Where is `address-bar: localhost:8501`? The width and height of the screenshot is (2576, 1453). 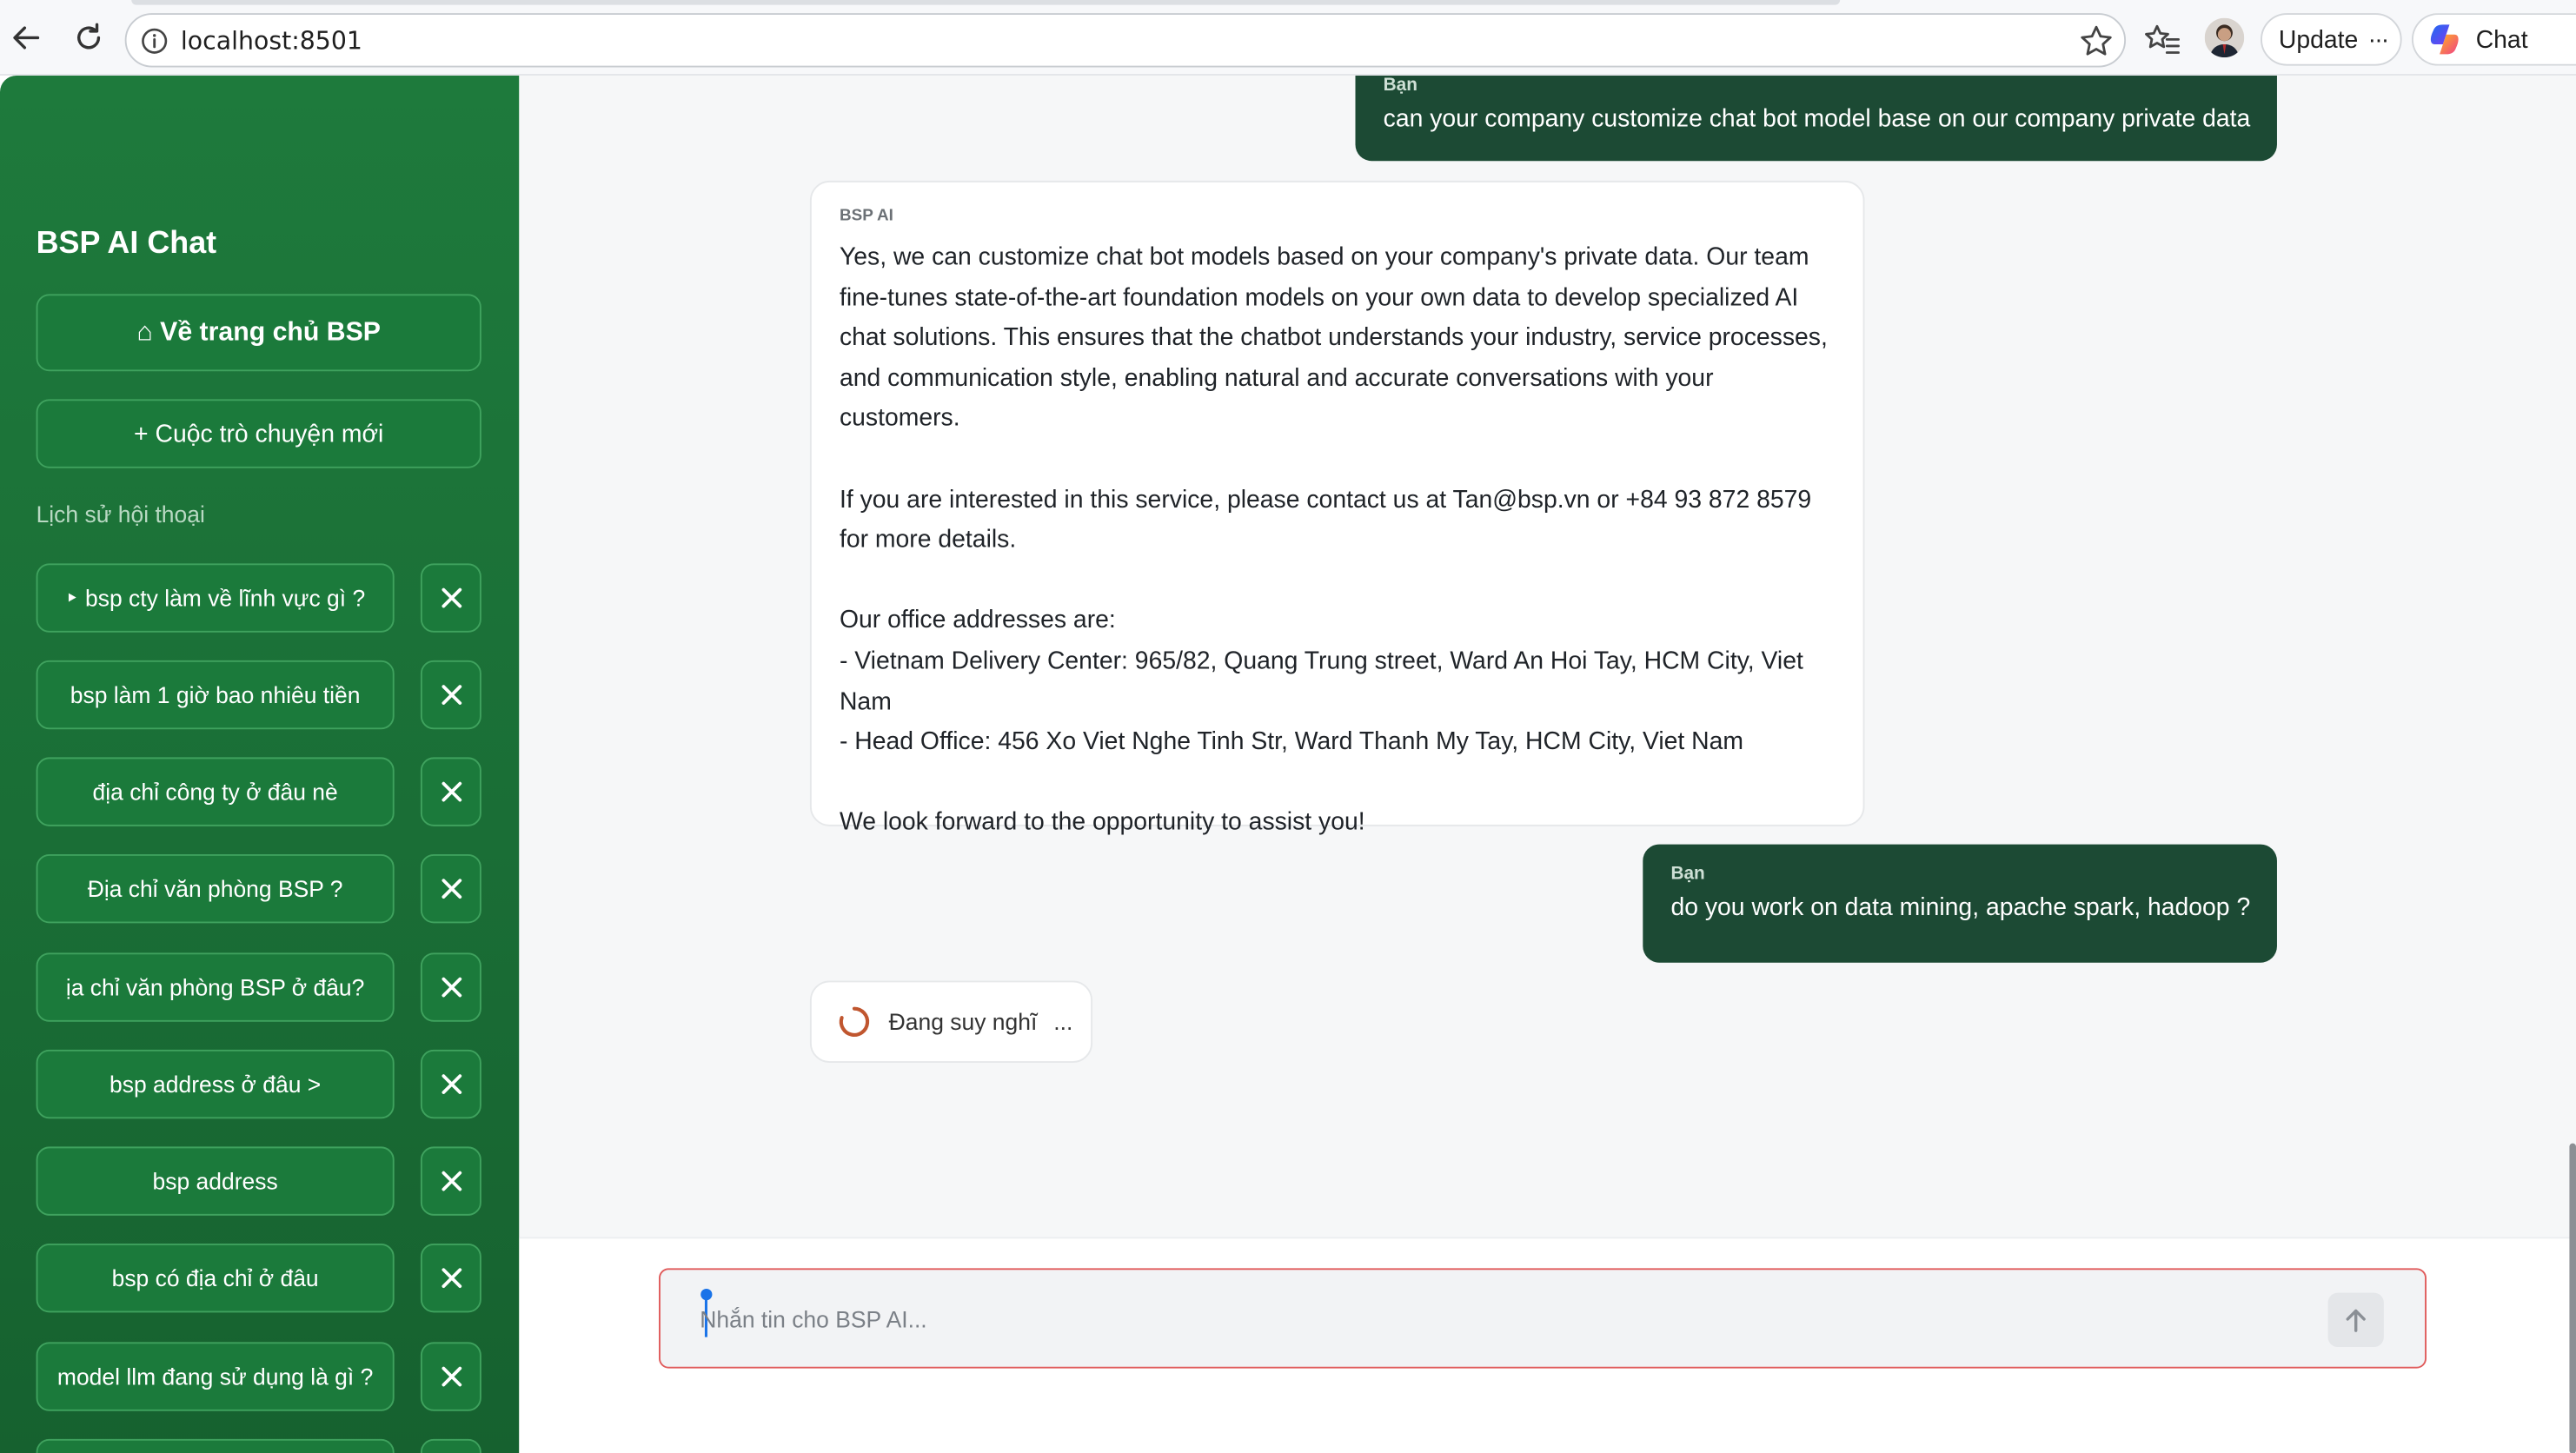 address-bar: localhost:8501 is located at coordinates (1125, 40).